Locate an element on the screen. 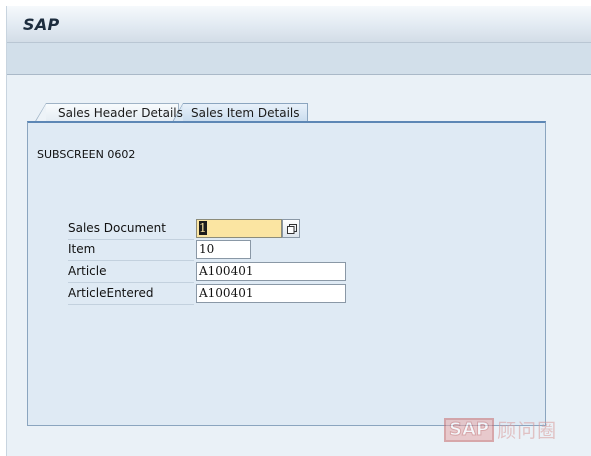 The image size is (591, 456). watermark-logo: SAP 顾问圈 is located at coordinates (500, 429).